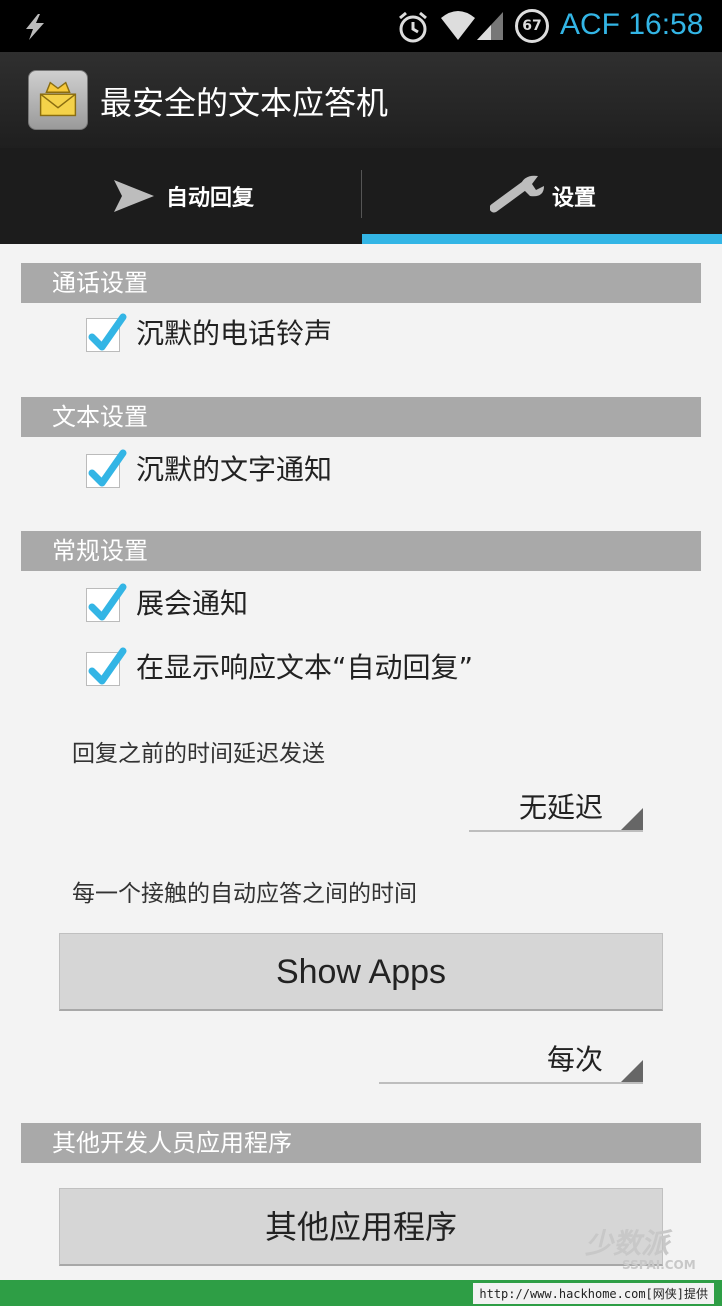  What do you see at coordinates (542, 239) in the screenshot?
I see `tab-indicator` at bounding box center [542, 239].